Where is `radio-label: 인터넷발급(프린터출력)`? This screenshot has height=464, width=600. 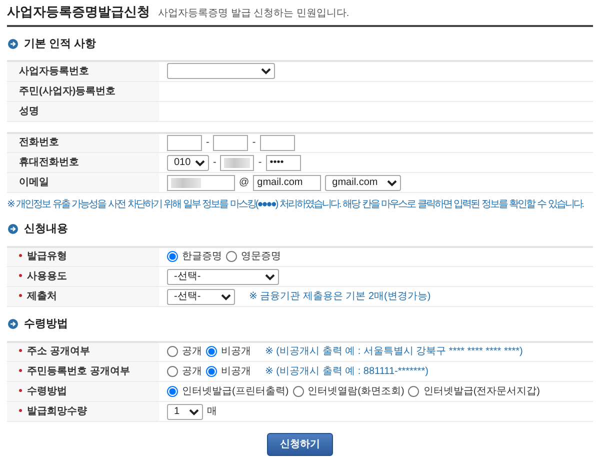 radio-label: 인터넷발급(프린터출력) is located at coordinates (235, 392).